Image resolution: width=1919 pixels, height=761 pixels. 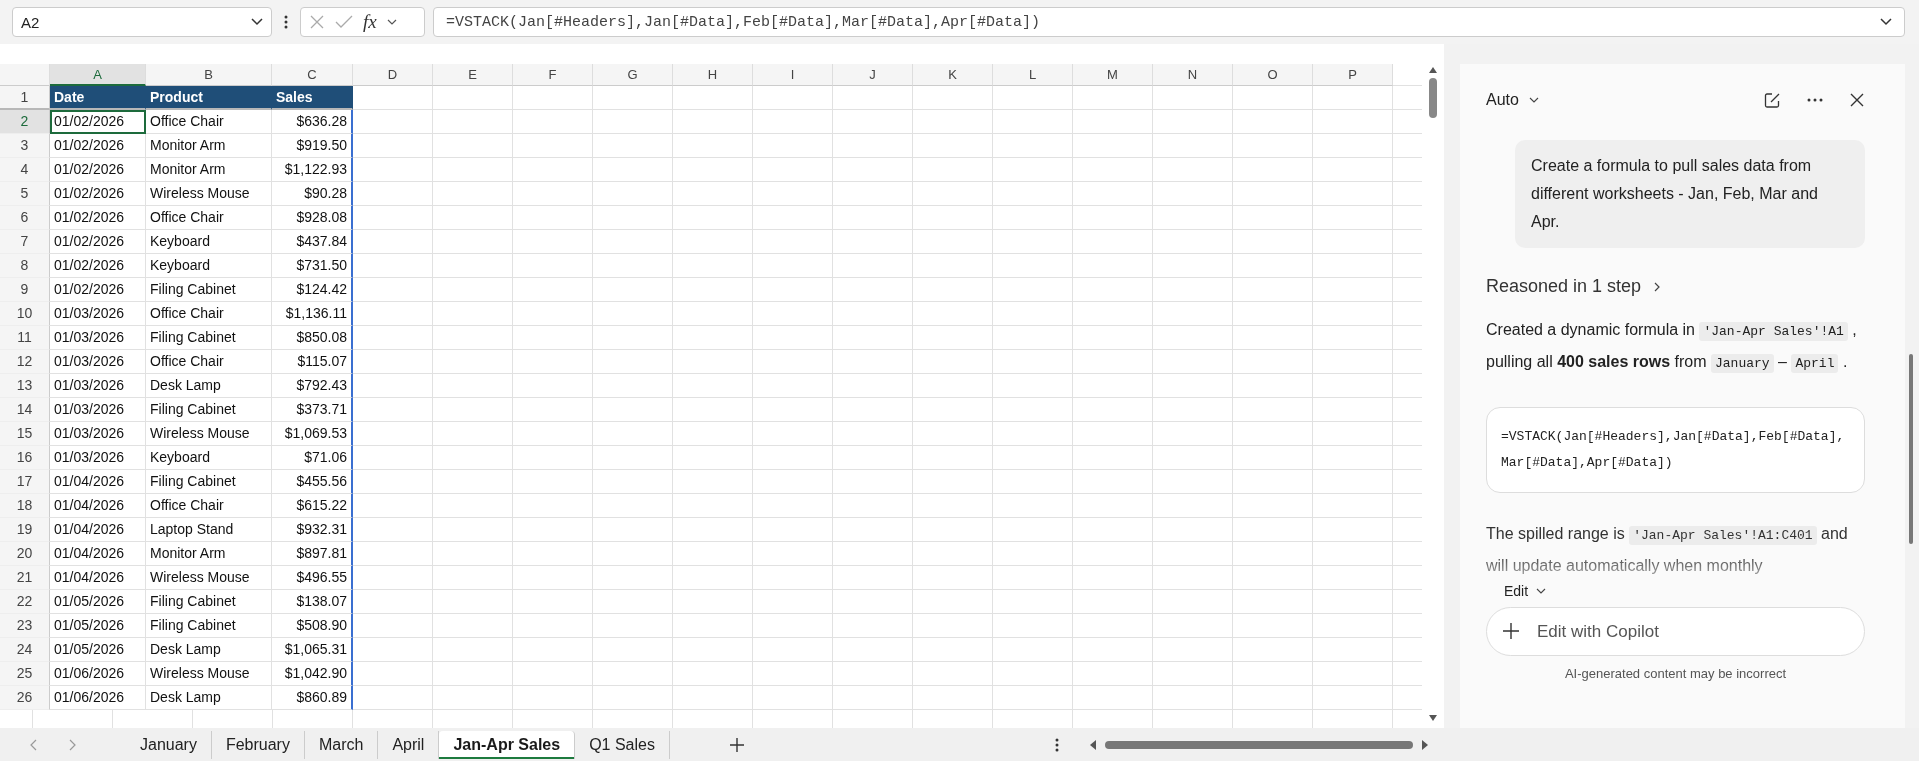 I want to click on edit-dropdown: Edit, so click(x=1684, y=591).